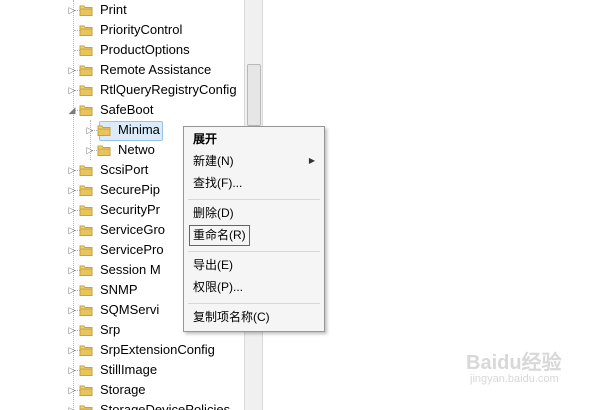 Image resolution: width=604 pixels, height=410 pixels. What do you see at coordinates (254, 95) in the screenshot?
I see `scrollbar-thumb` at bounding box center [254, 95].